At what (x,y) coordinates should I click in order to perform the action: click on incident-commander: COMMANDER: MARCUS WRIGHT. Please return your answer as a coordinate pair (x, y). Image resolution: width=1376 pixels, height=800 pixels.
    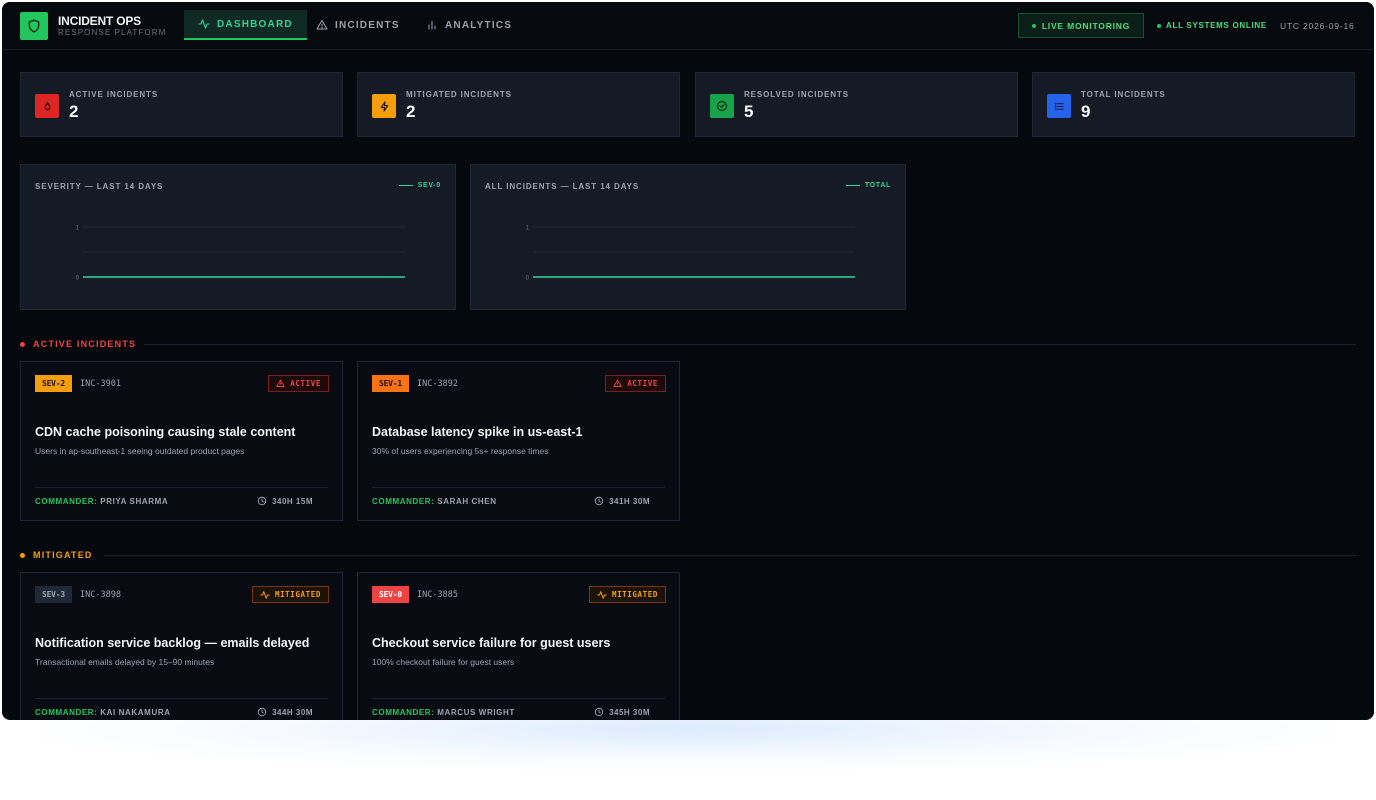
    Looking at the image, I should click on (443, 712).